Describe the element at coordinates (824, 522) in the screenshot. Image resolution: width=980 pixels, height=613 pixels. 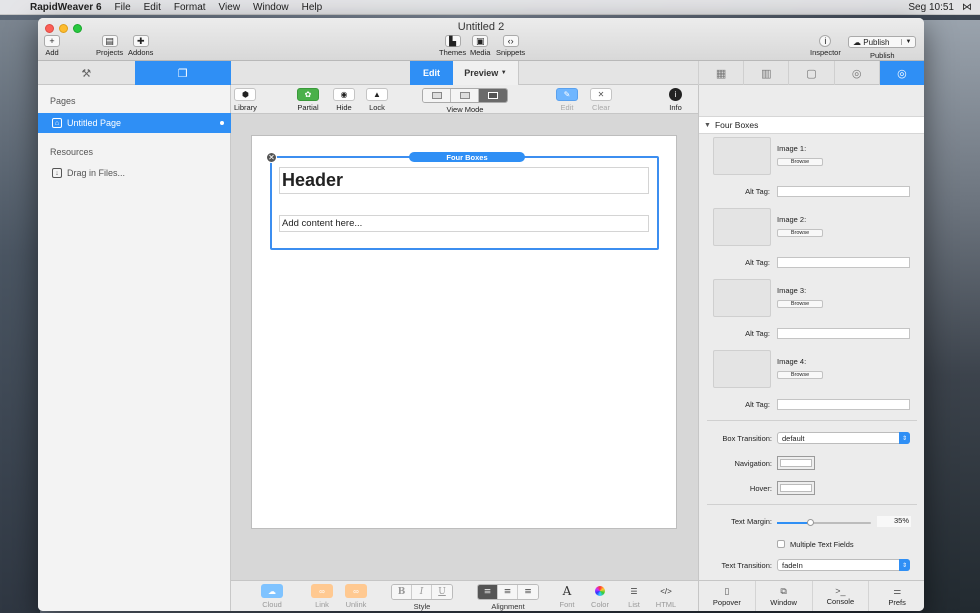
I see `text-margin-slider` at that location.